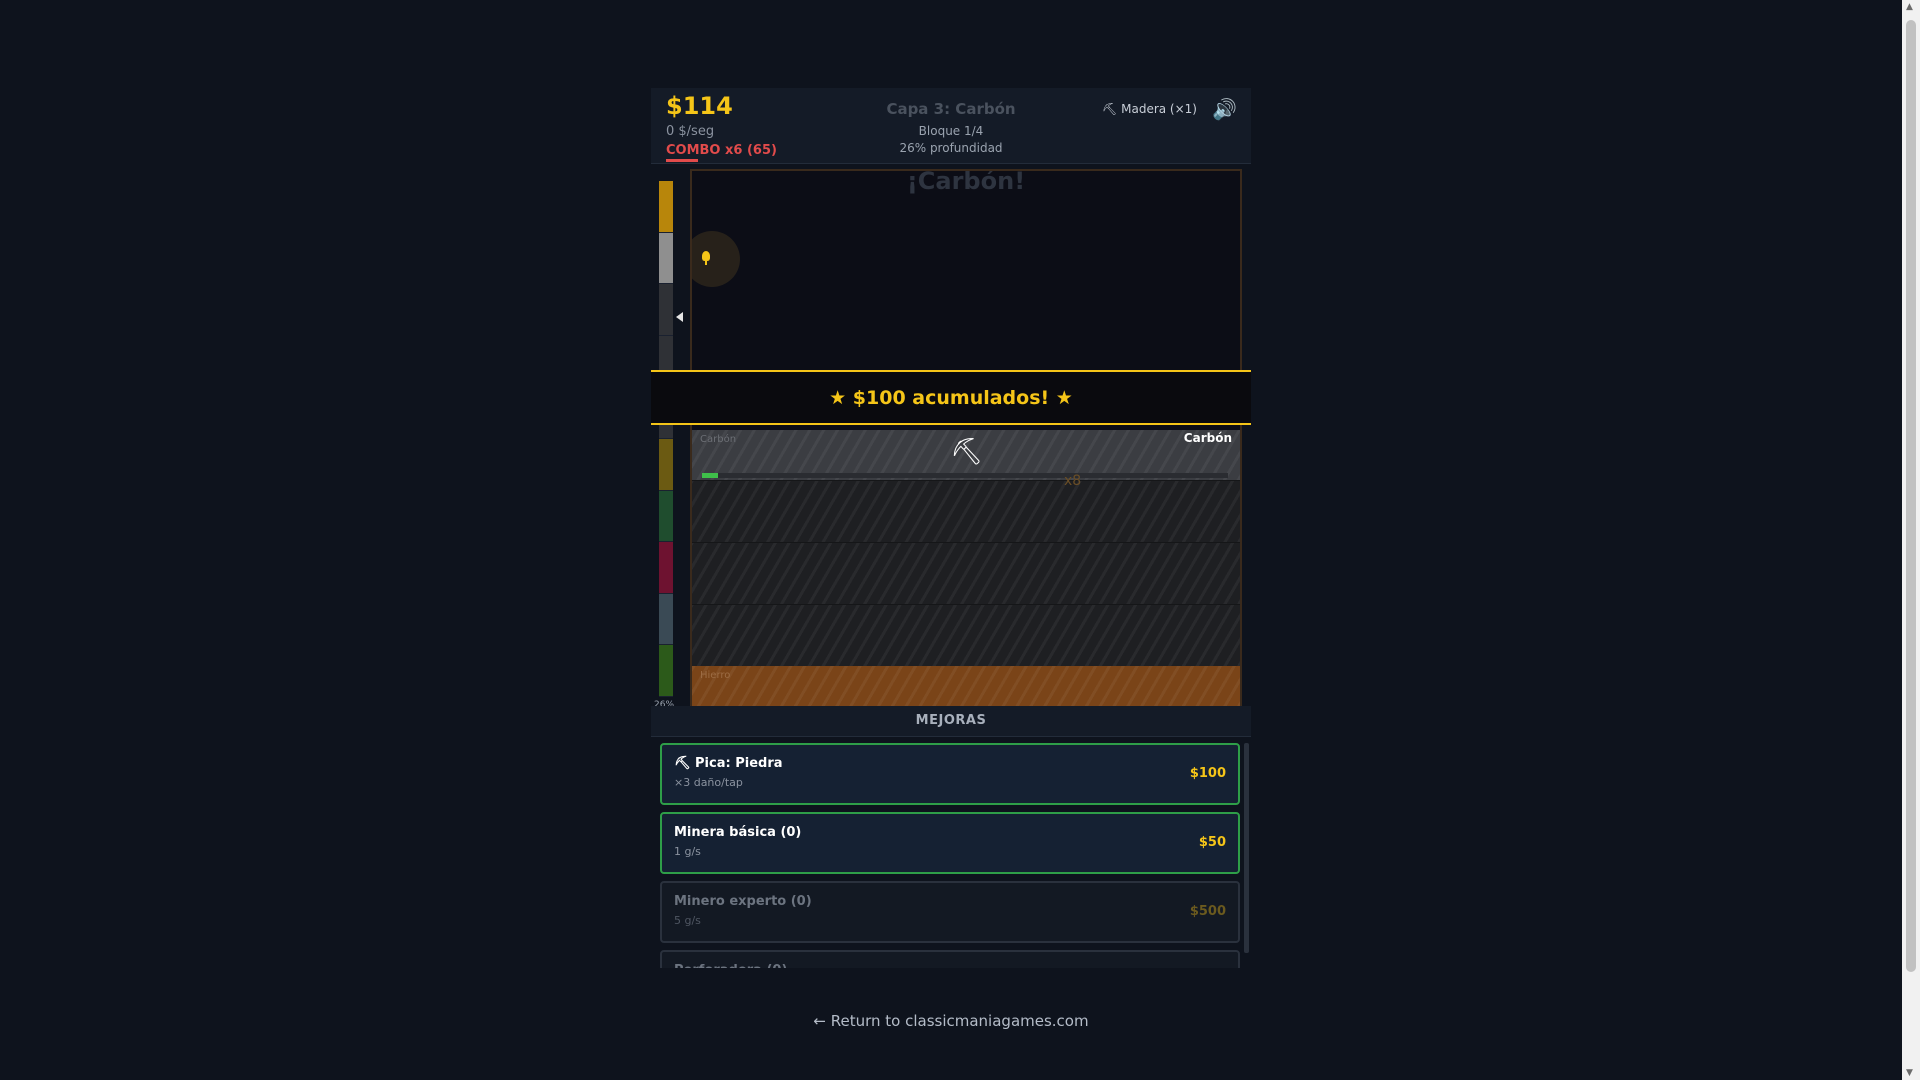  I want to click on upgrade-item: Minera básica (0) 1 g/s $50, so click(950, 843).